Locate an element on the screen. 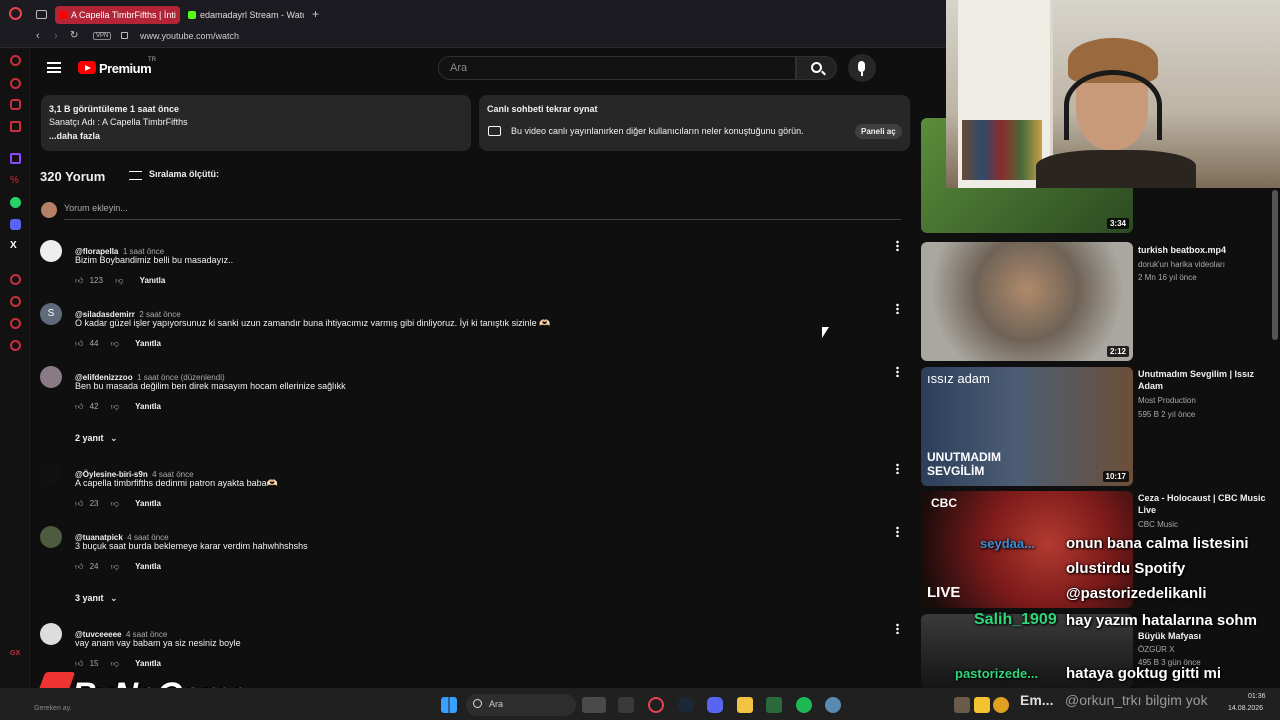 The width and height of the screenshot is (1280, 720). chat-message: @pastorizedelikanli is located at coordinates (1136, 593).